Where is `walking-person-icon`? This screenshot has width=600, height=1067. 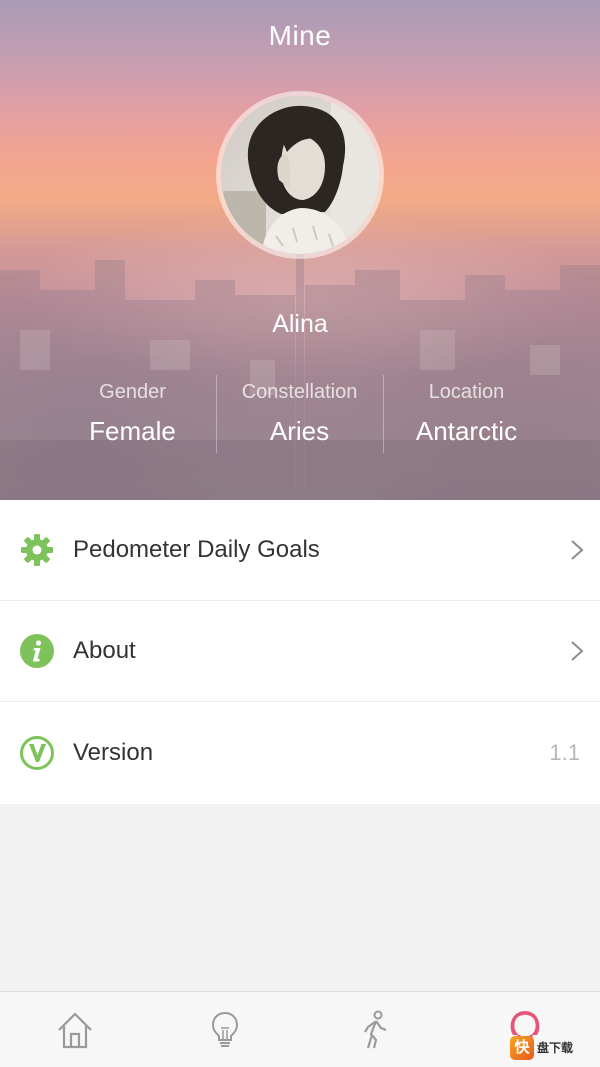
walking-person-icon is located at coordinates (375, 1029).